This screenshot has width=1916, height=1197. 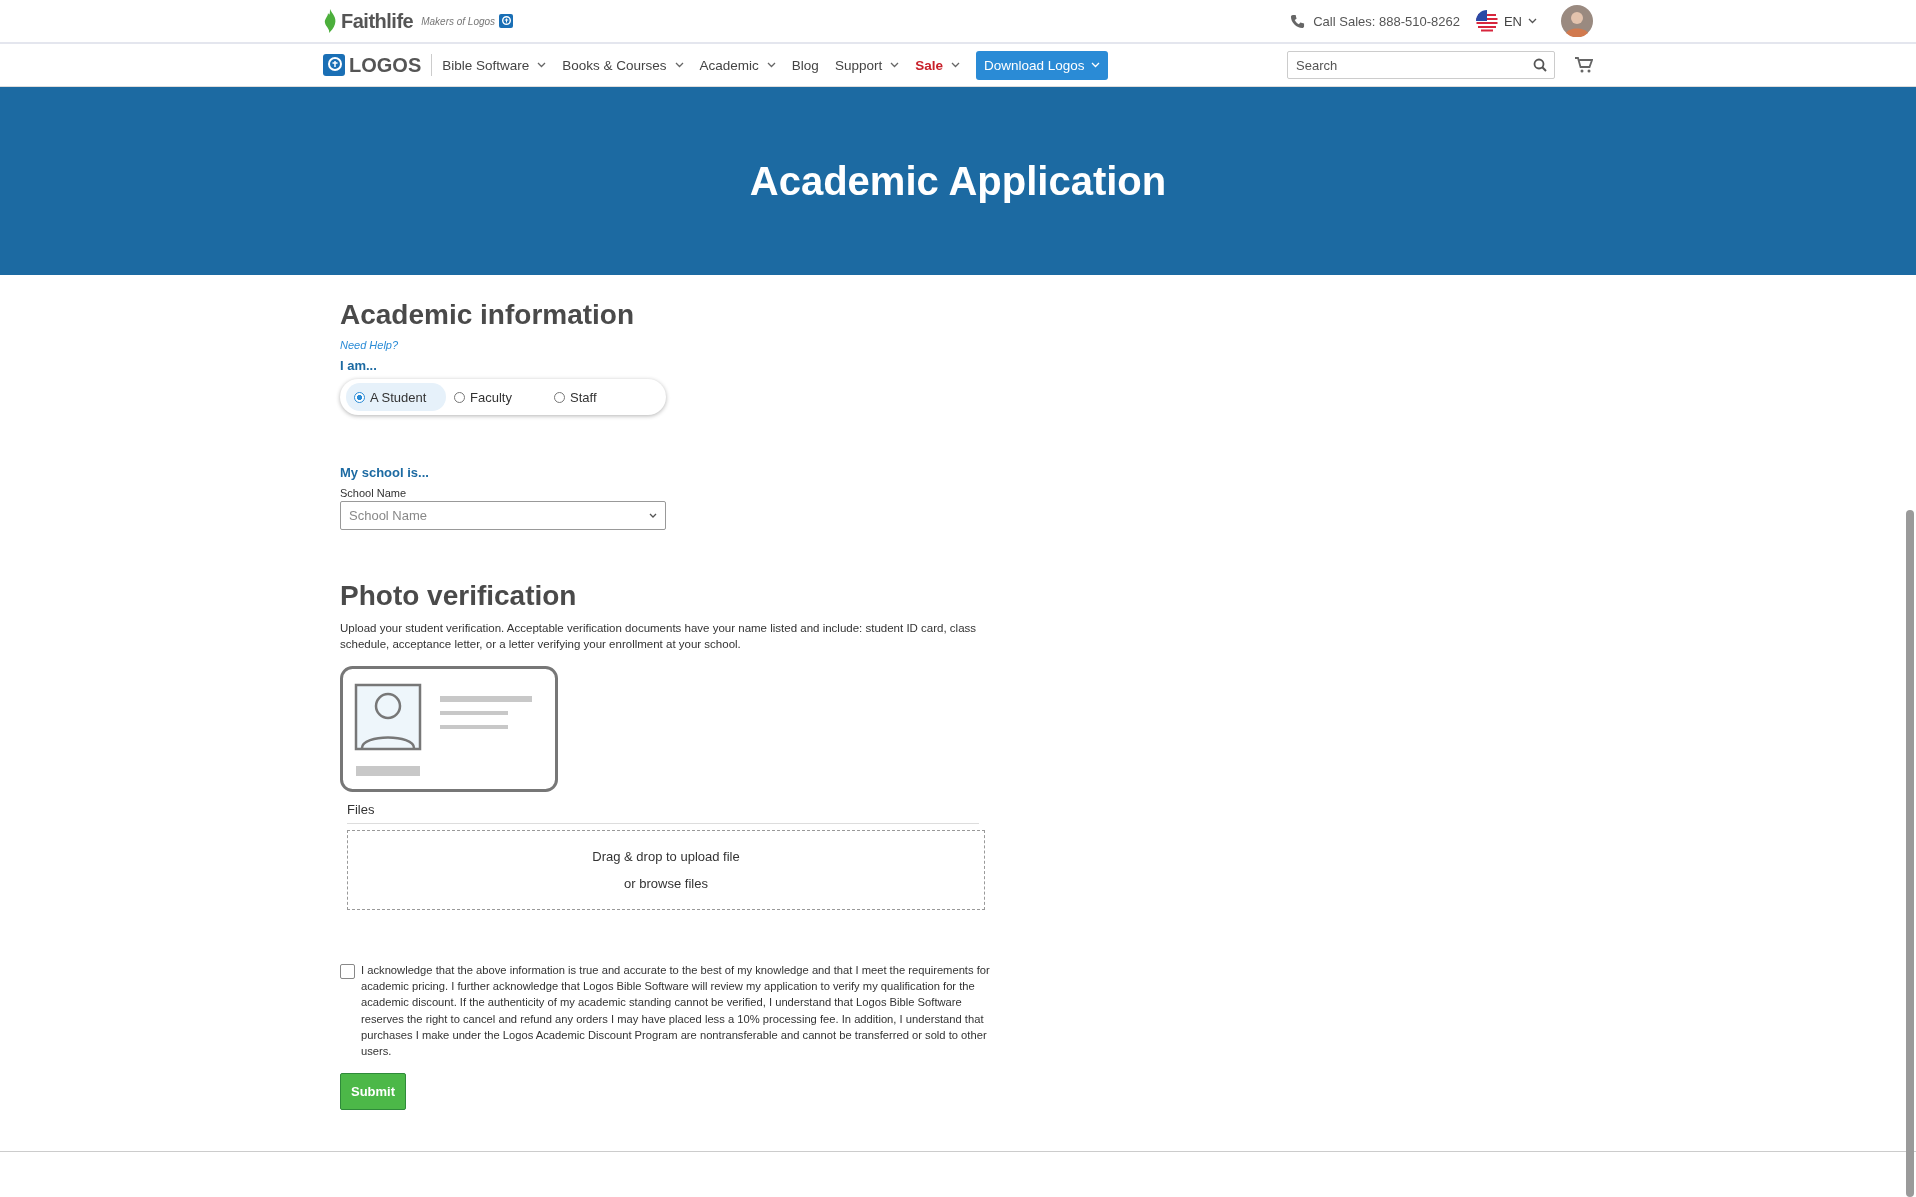 I want to click on scrollbar, so click(x=1910, y=853).